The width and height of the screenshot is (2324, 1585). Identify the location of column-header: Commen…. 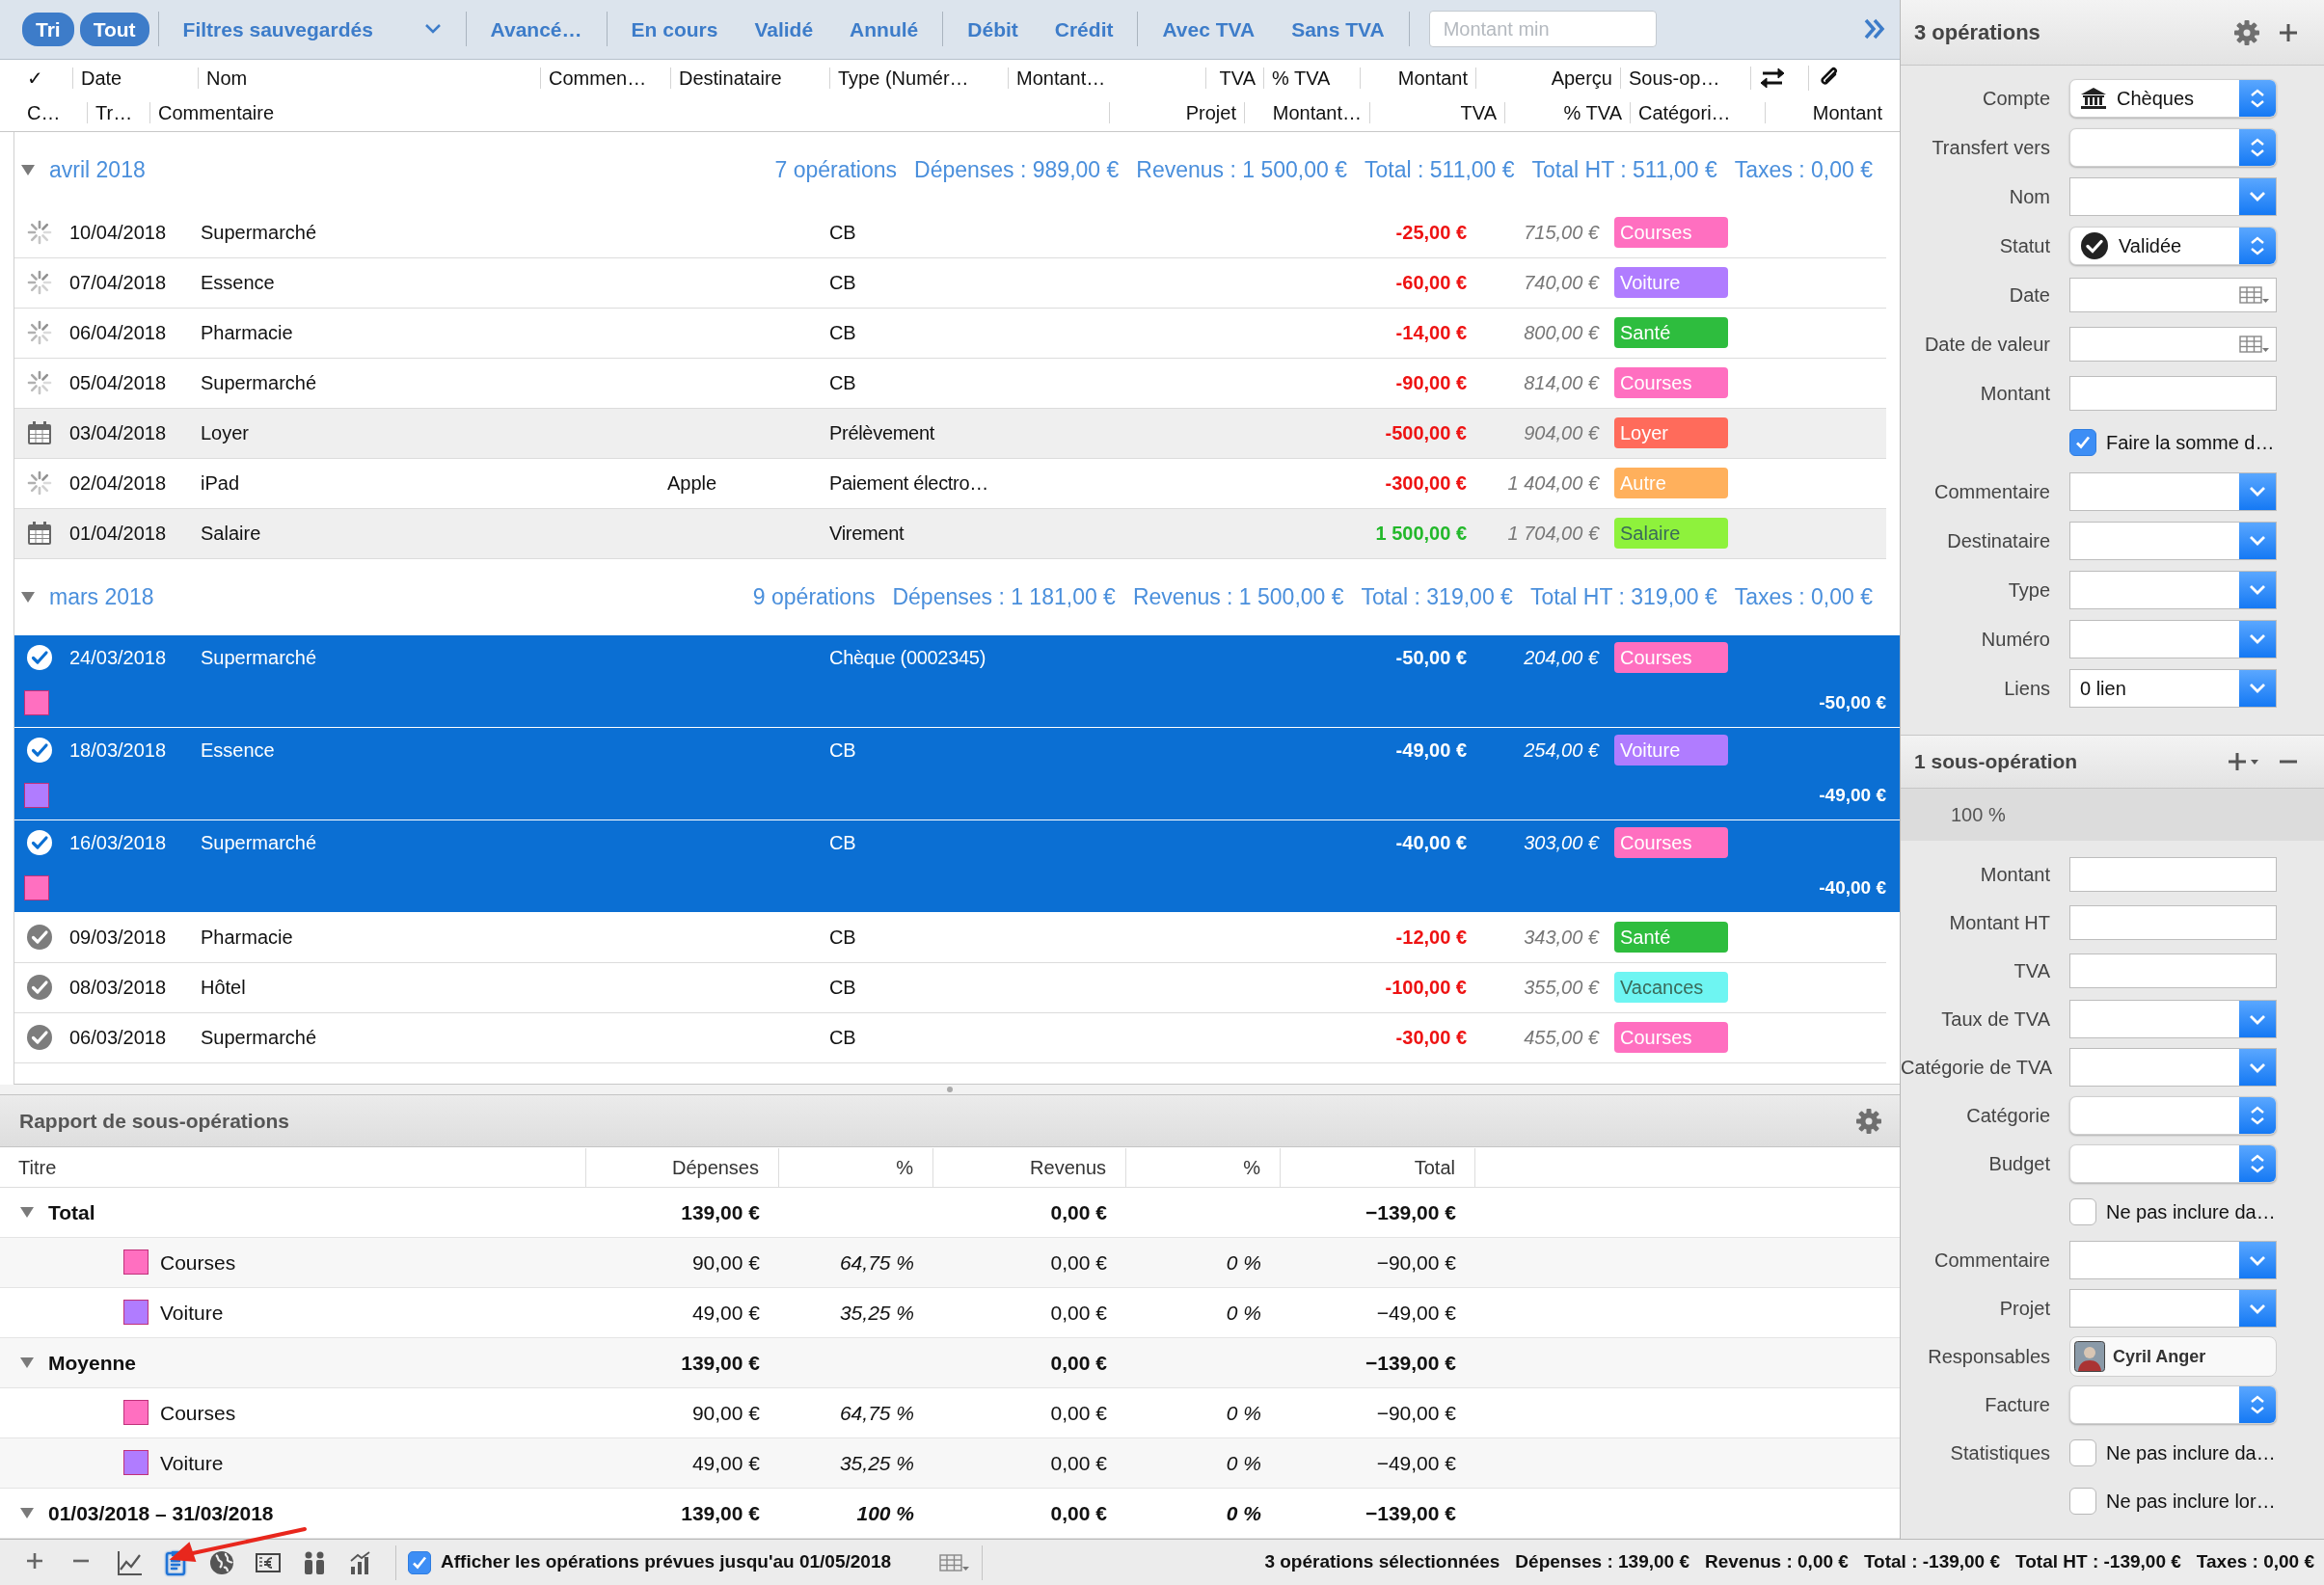
(605, 78).